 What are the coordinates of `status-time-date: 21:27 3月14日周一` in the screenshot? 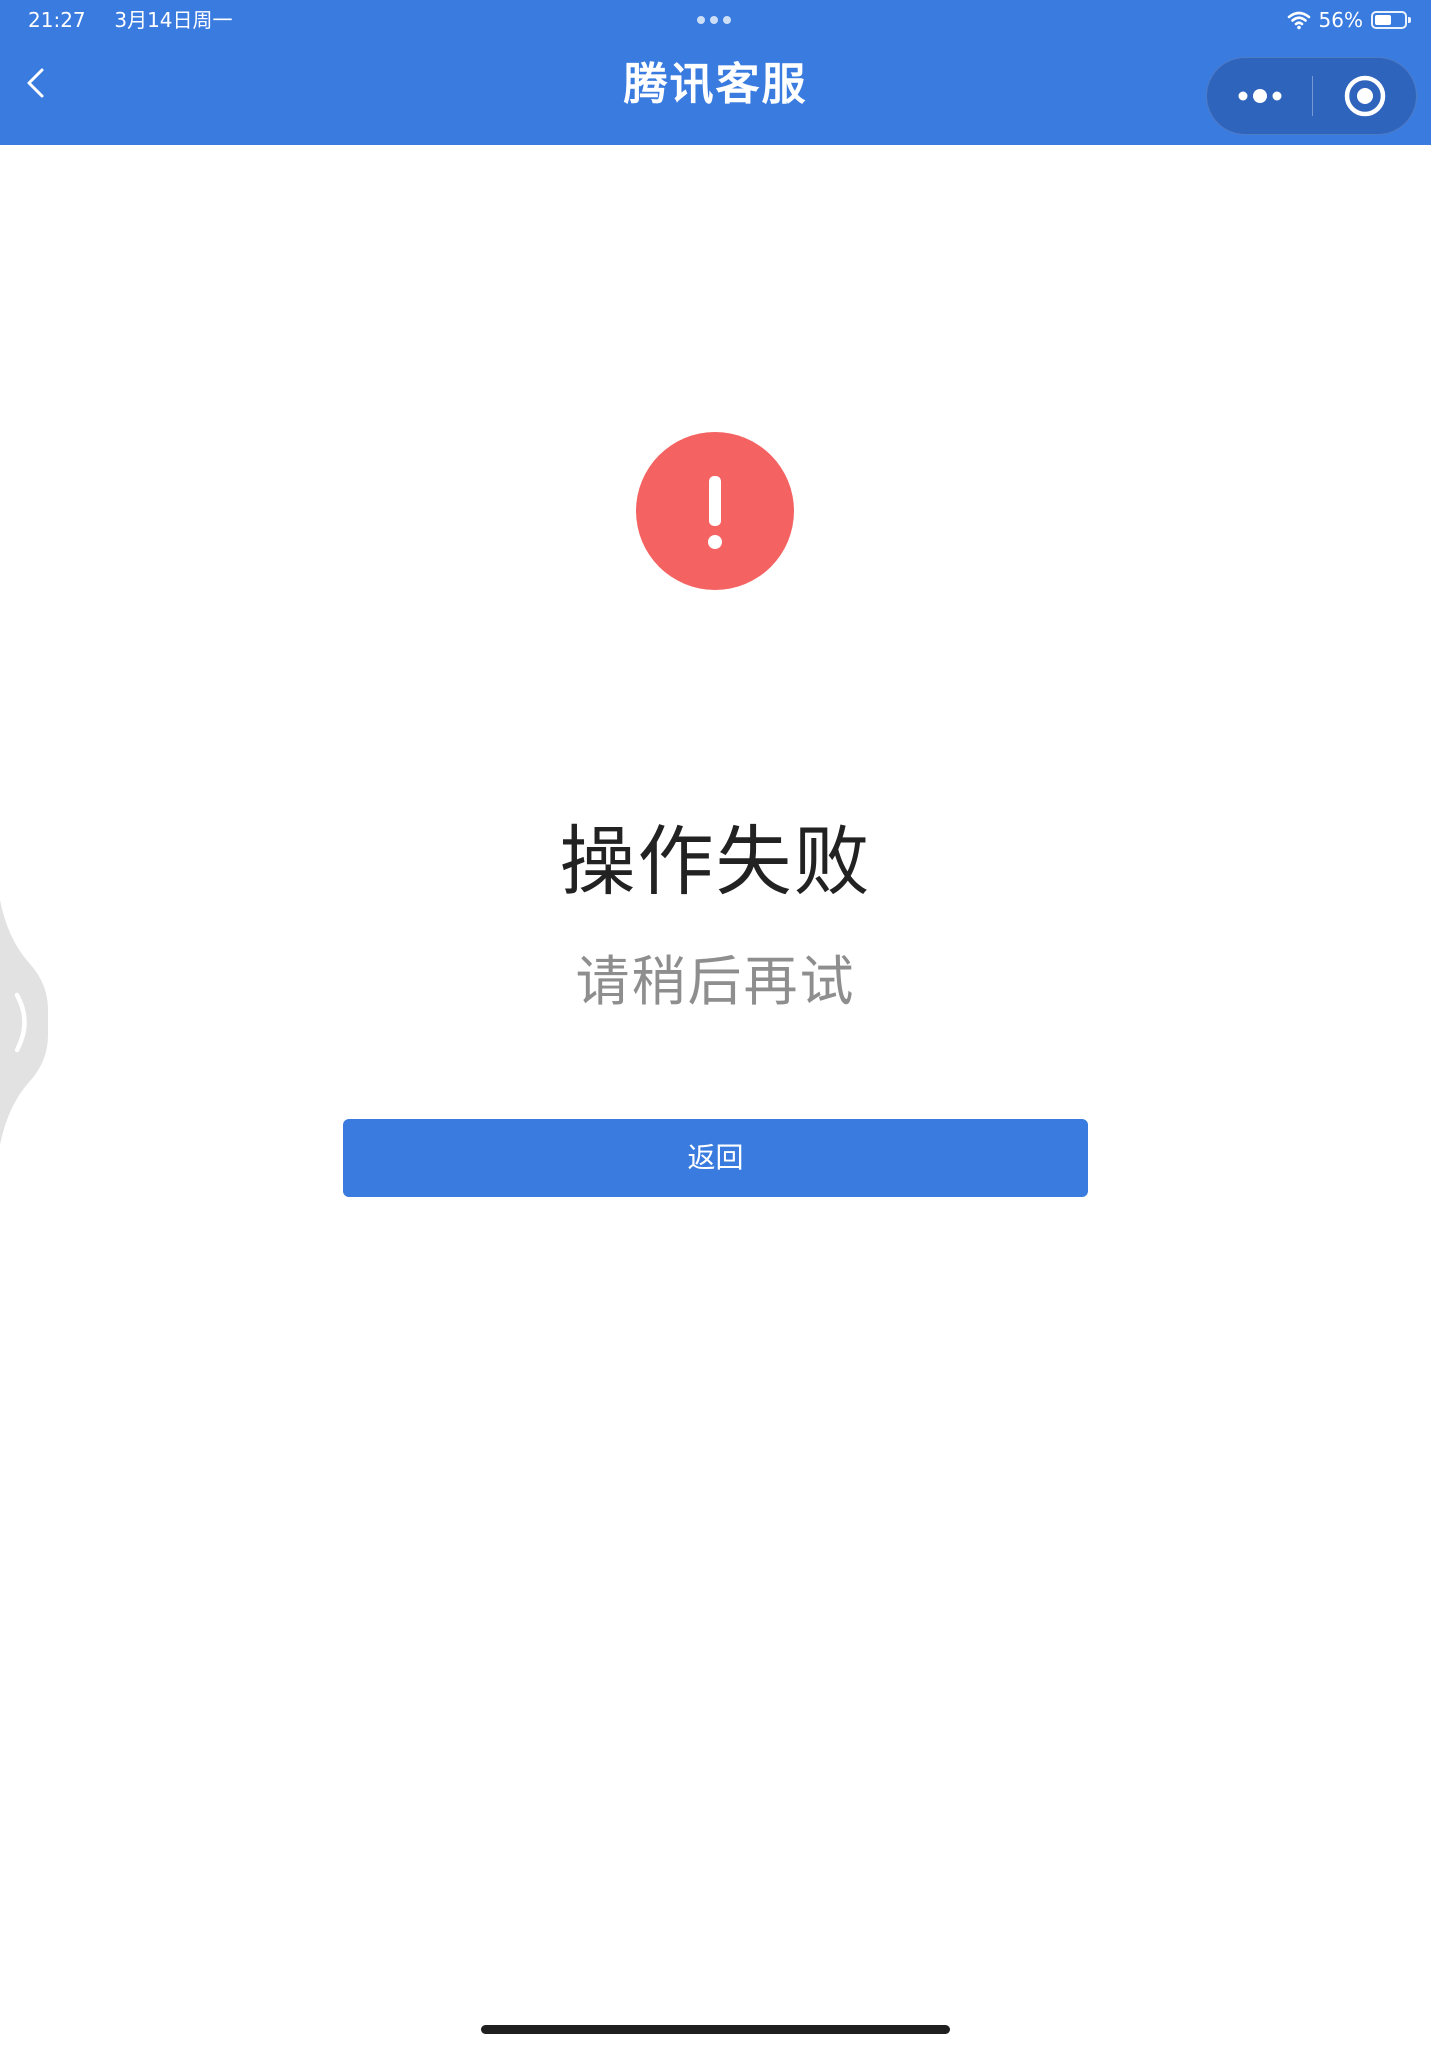 It's located at (130, 20).